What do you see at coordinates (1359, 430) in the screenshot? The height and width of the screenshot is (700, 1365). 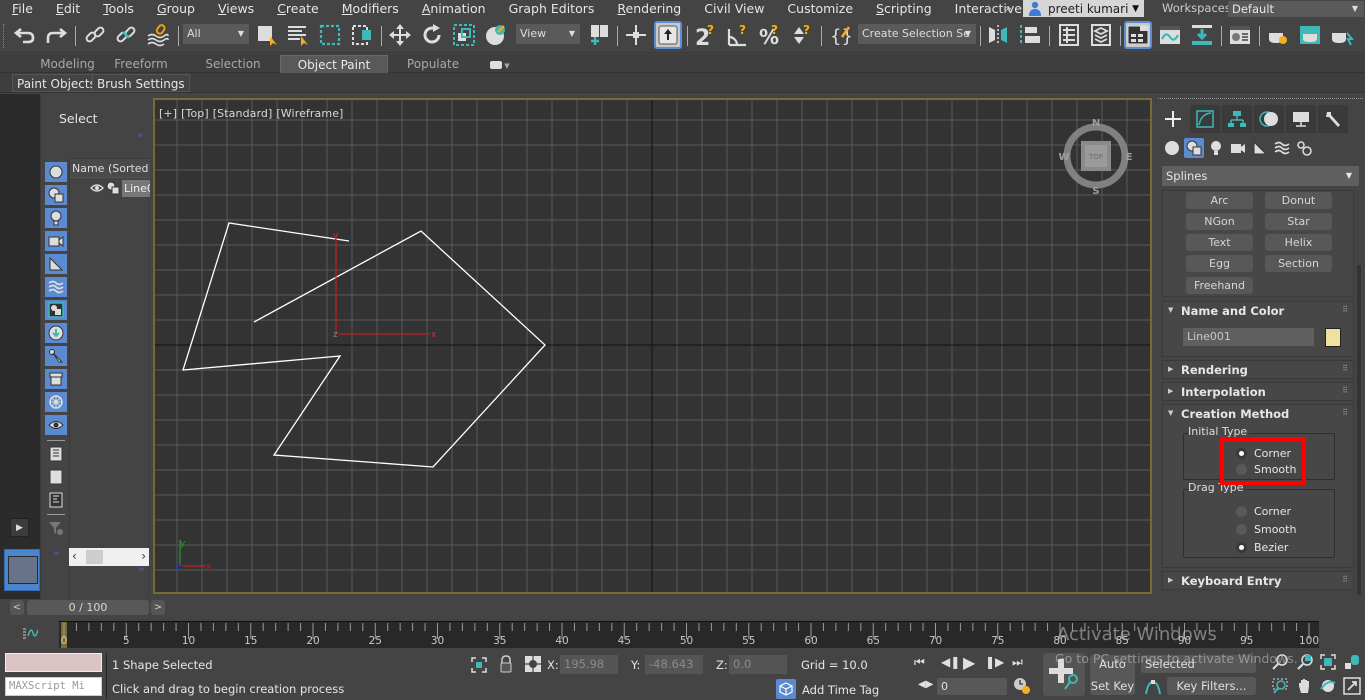 I see `scrollbar-thumb` at bounding box center [1359, 430].